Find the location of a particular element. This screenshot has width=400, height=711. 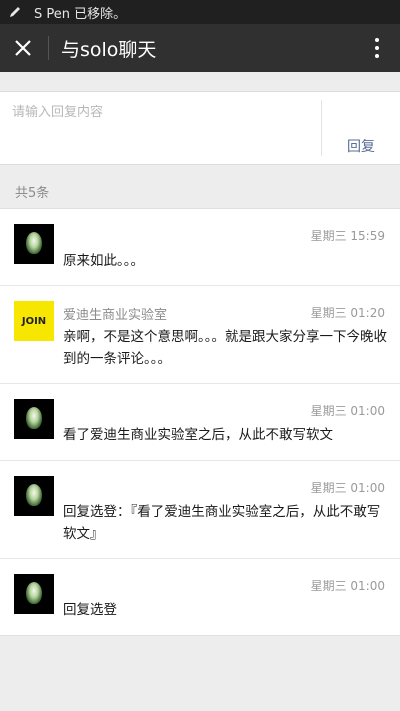

close-icon is located at coordinates (23, 48).